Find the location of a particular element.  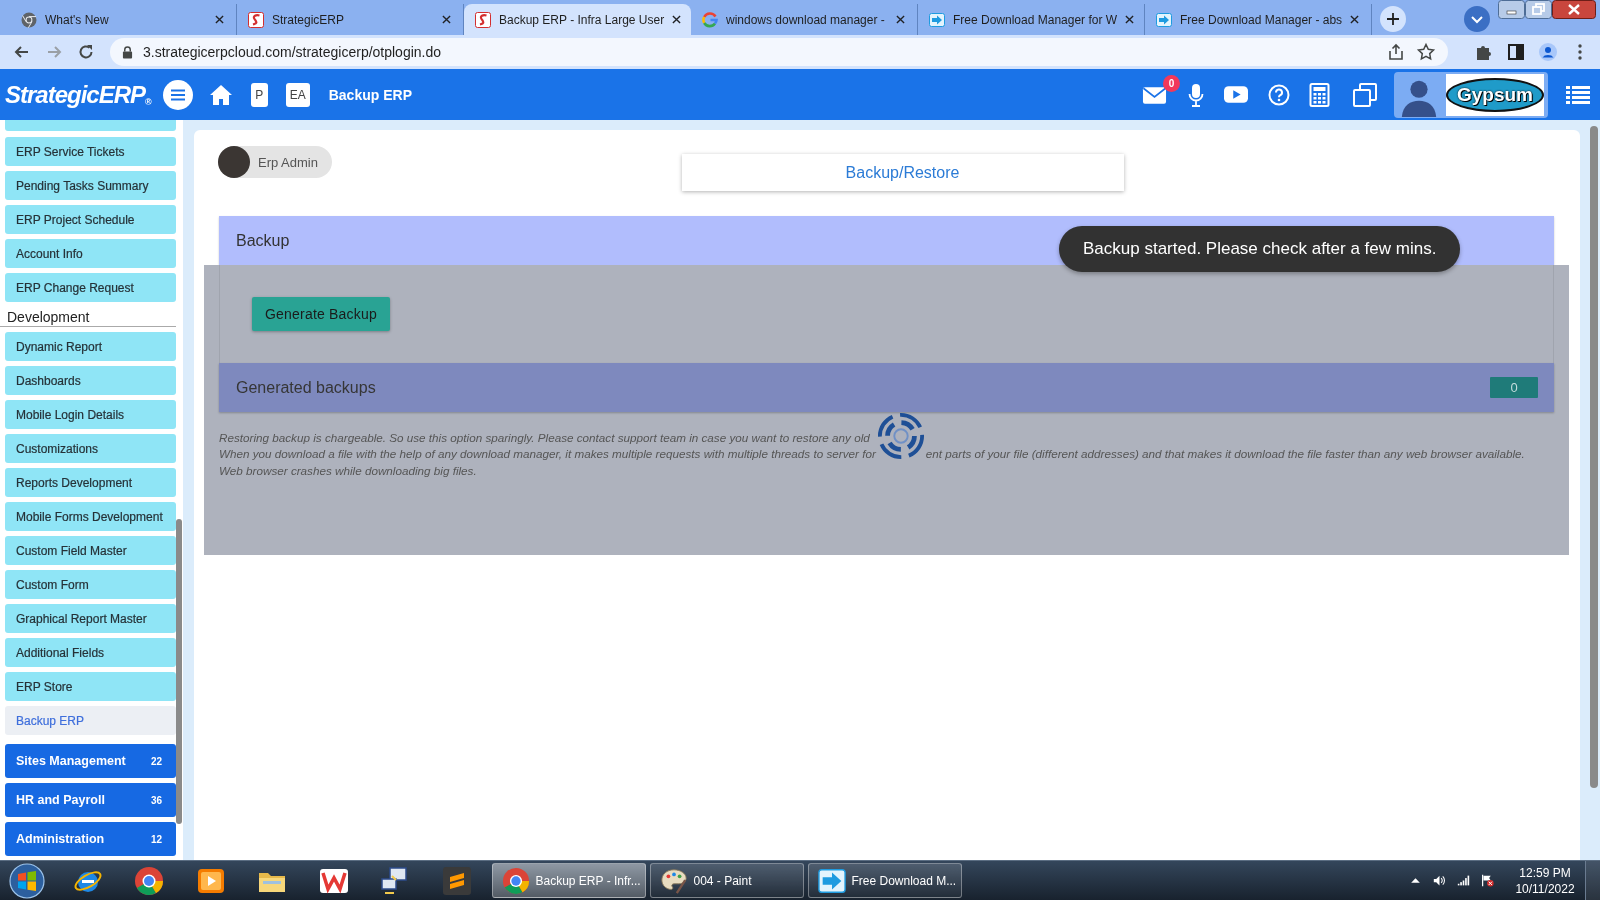

brand-logo: Gypsum is located at coordinates (1495, 94).